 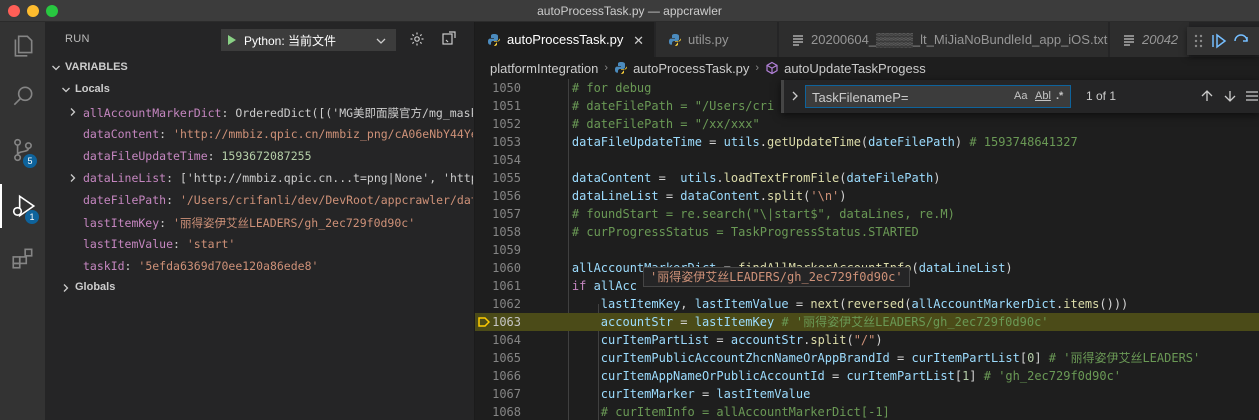 What do you see at coordinates (308, 40) in the screenshot?
I see `launch-config-select: Python: 当前文件` at bounding box center [308, 40].